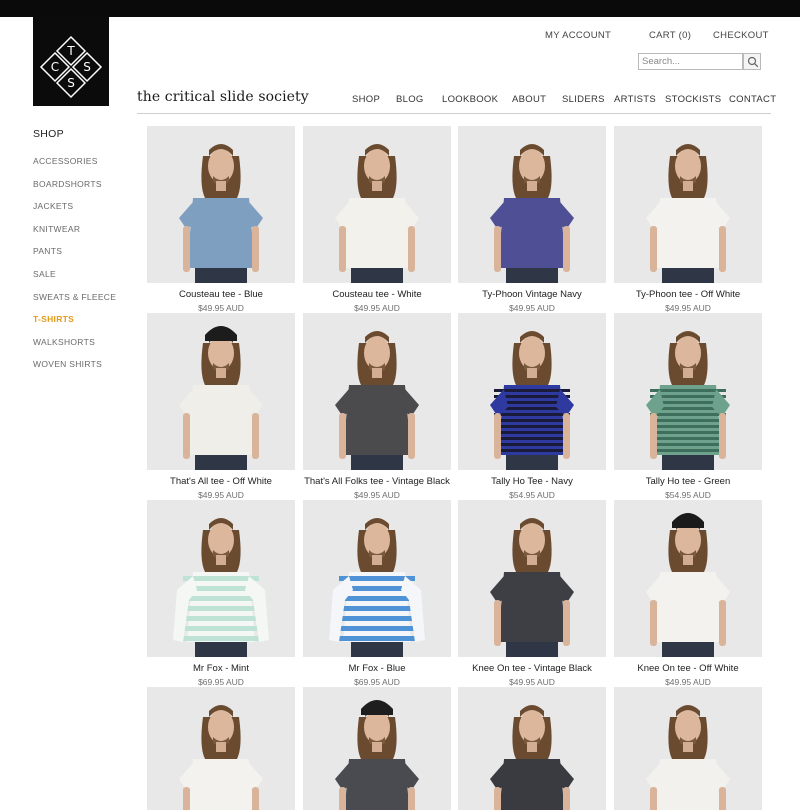  Describe the element at coordinates (470, 99) in the screenshot. I see `nav-lookbook: LOOKBOOK` at that location.